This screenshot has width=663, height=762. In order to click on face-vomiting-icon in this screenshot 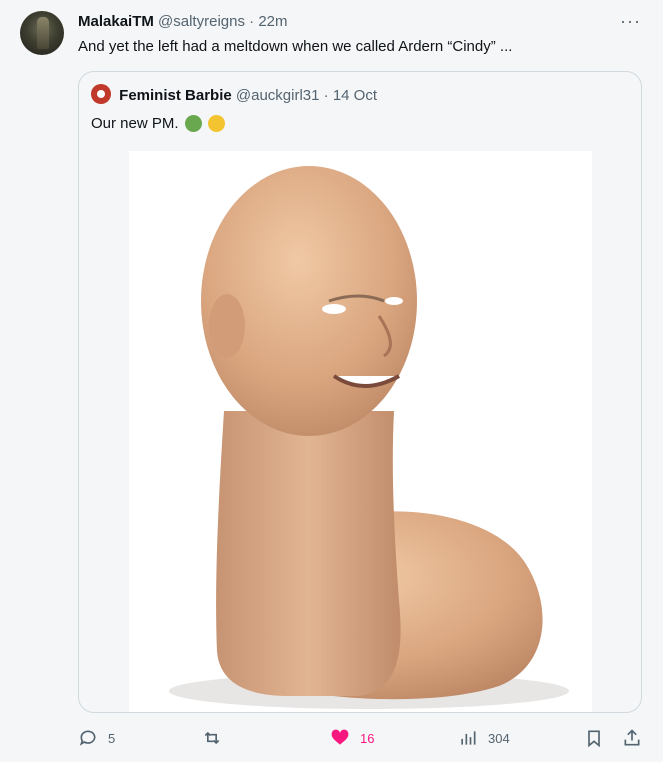, I will do `click(216, 123)`.